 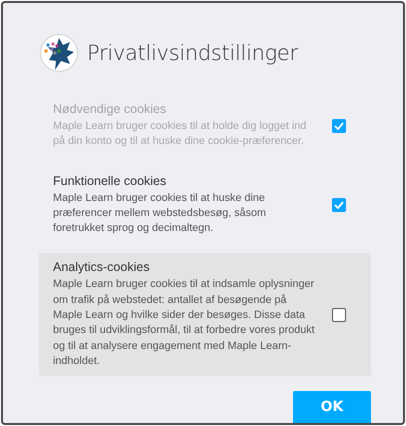 I want to click on logo-icon, so click(x=59, y=53).